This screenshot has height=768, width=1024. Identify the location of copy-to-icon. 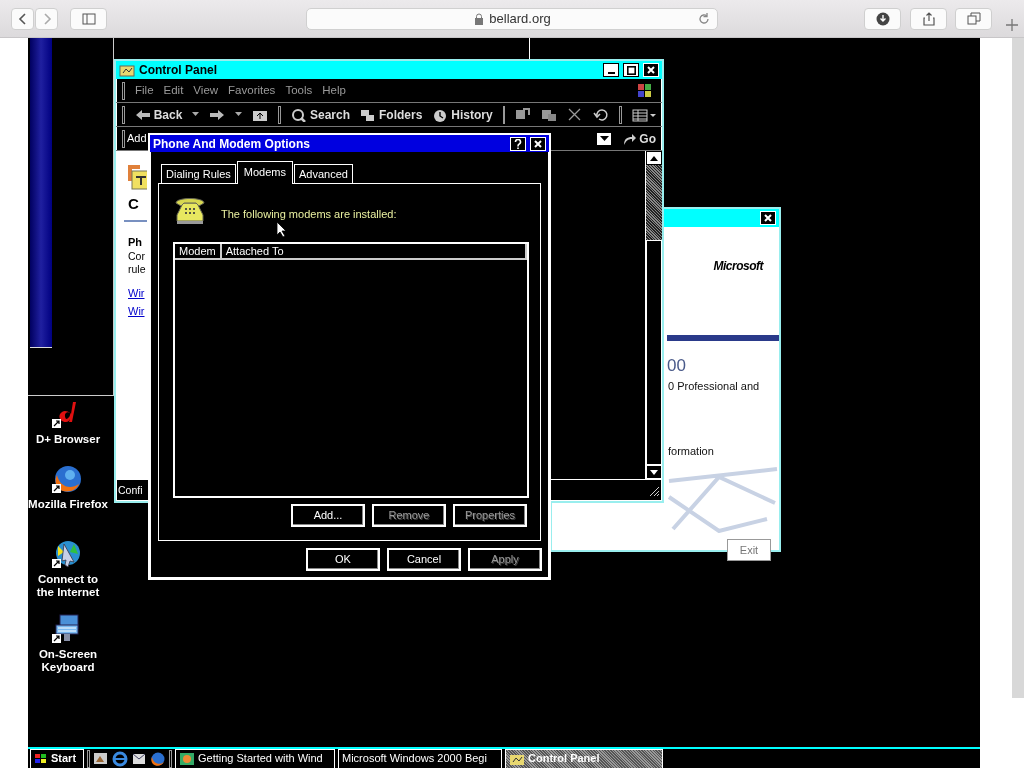
(549, 114).